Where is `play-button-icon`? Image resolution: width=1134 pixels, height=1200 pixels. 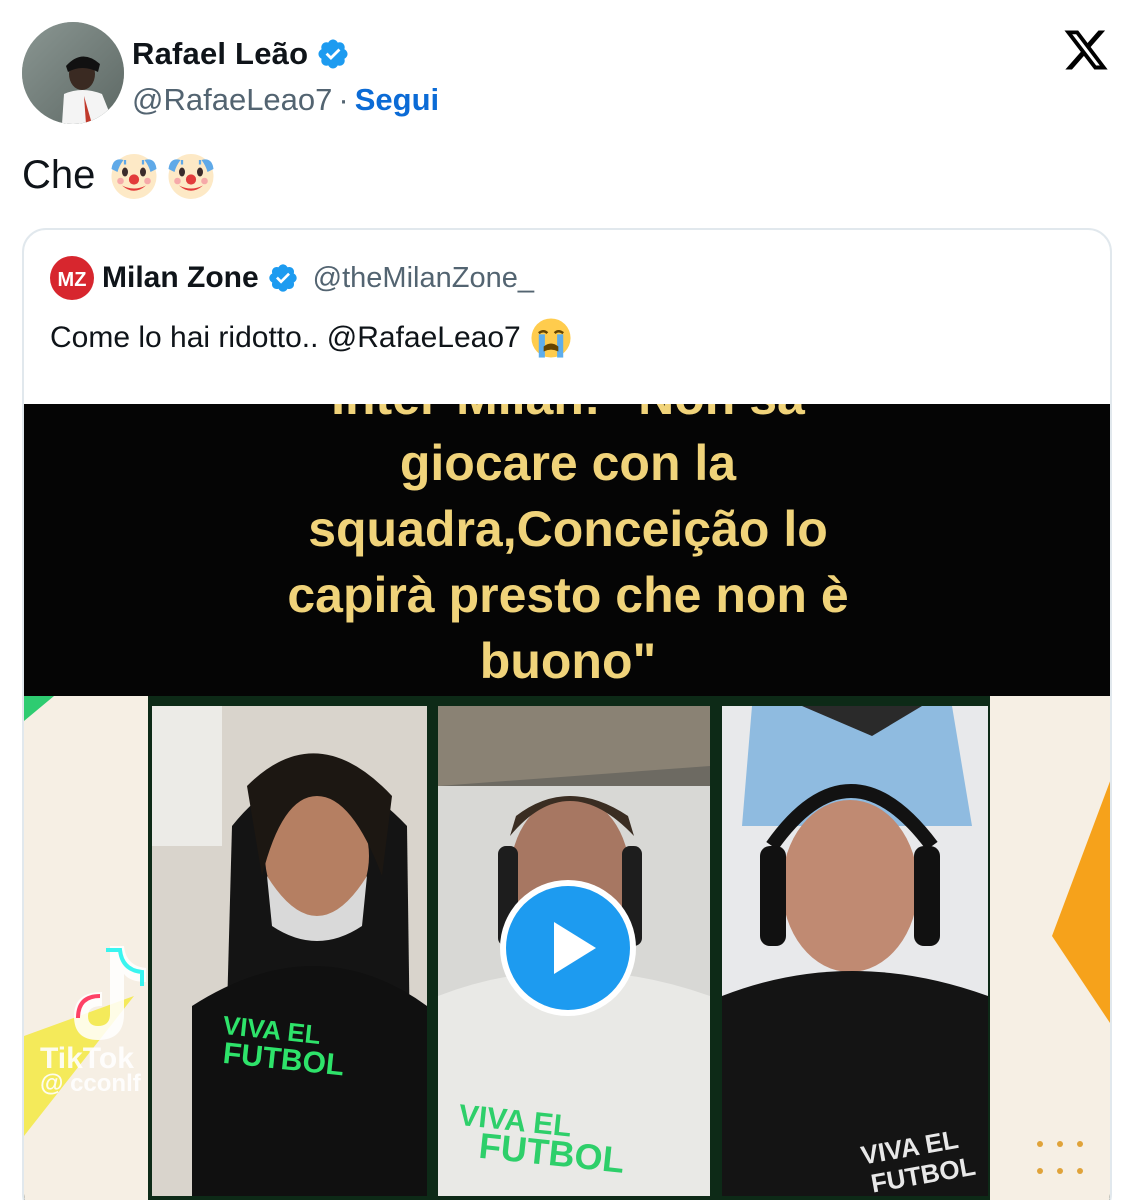
play-button-icon is located at coordinates (568, 948).